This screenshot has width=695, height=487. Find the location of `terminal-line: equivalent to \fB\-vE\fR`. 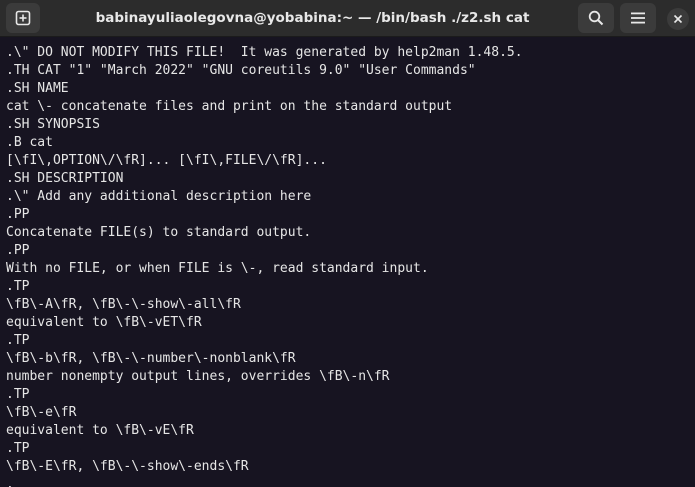

terminal-line: equivalent to \fB\-vE\fR is located at coordinates (100, 430).